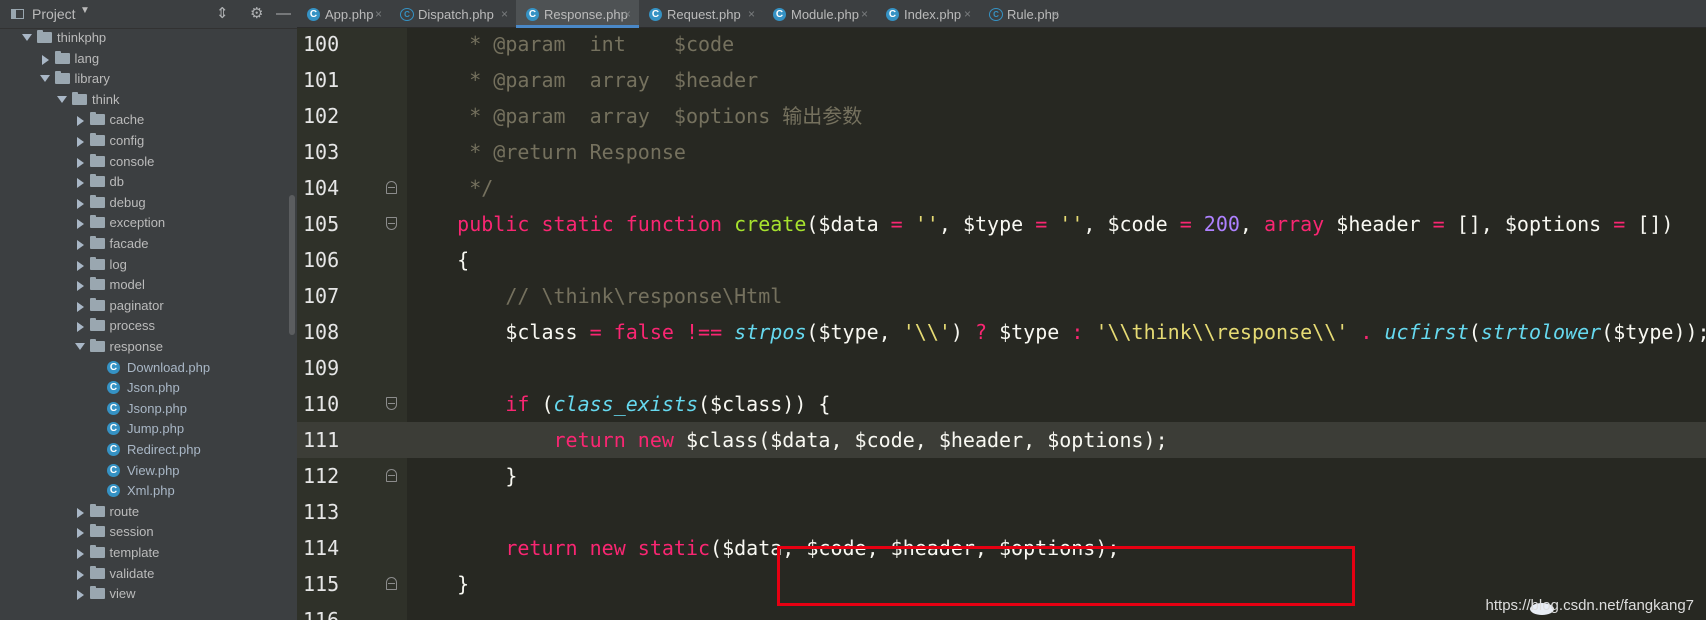 The width and height of the screenshot is (1706, 620). I want to click on project-panel-title: Project, so click(54, 14).